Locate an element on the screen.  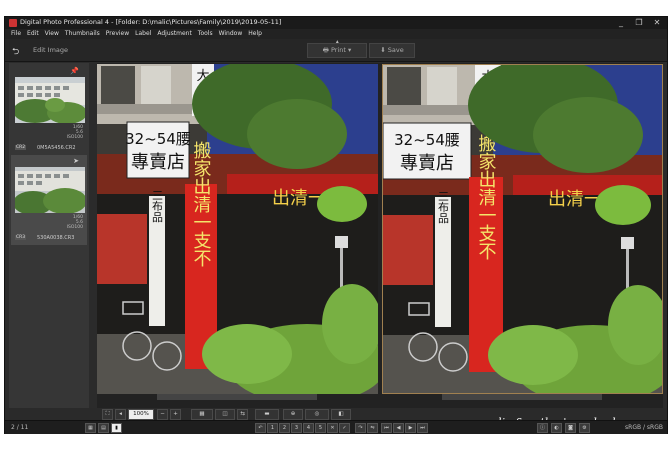
sync-icon: ⇆ is located at coordinates (242, 414).